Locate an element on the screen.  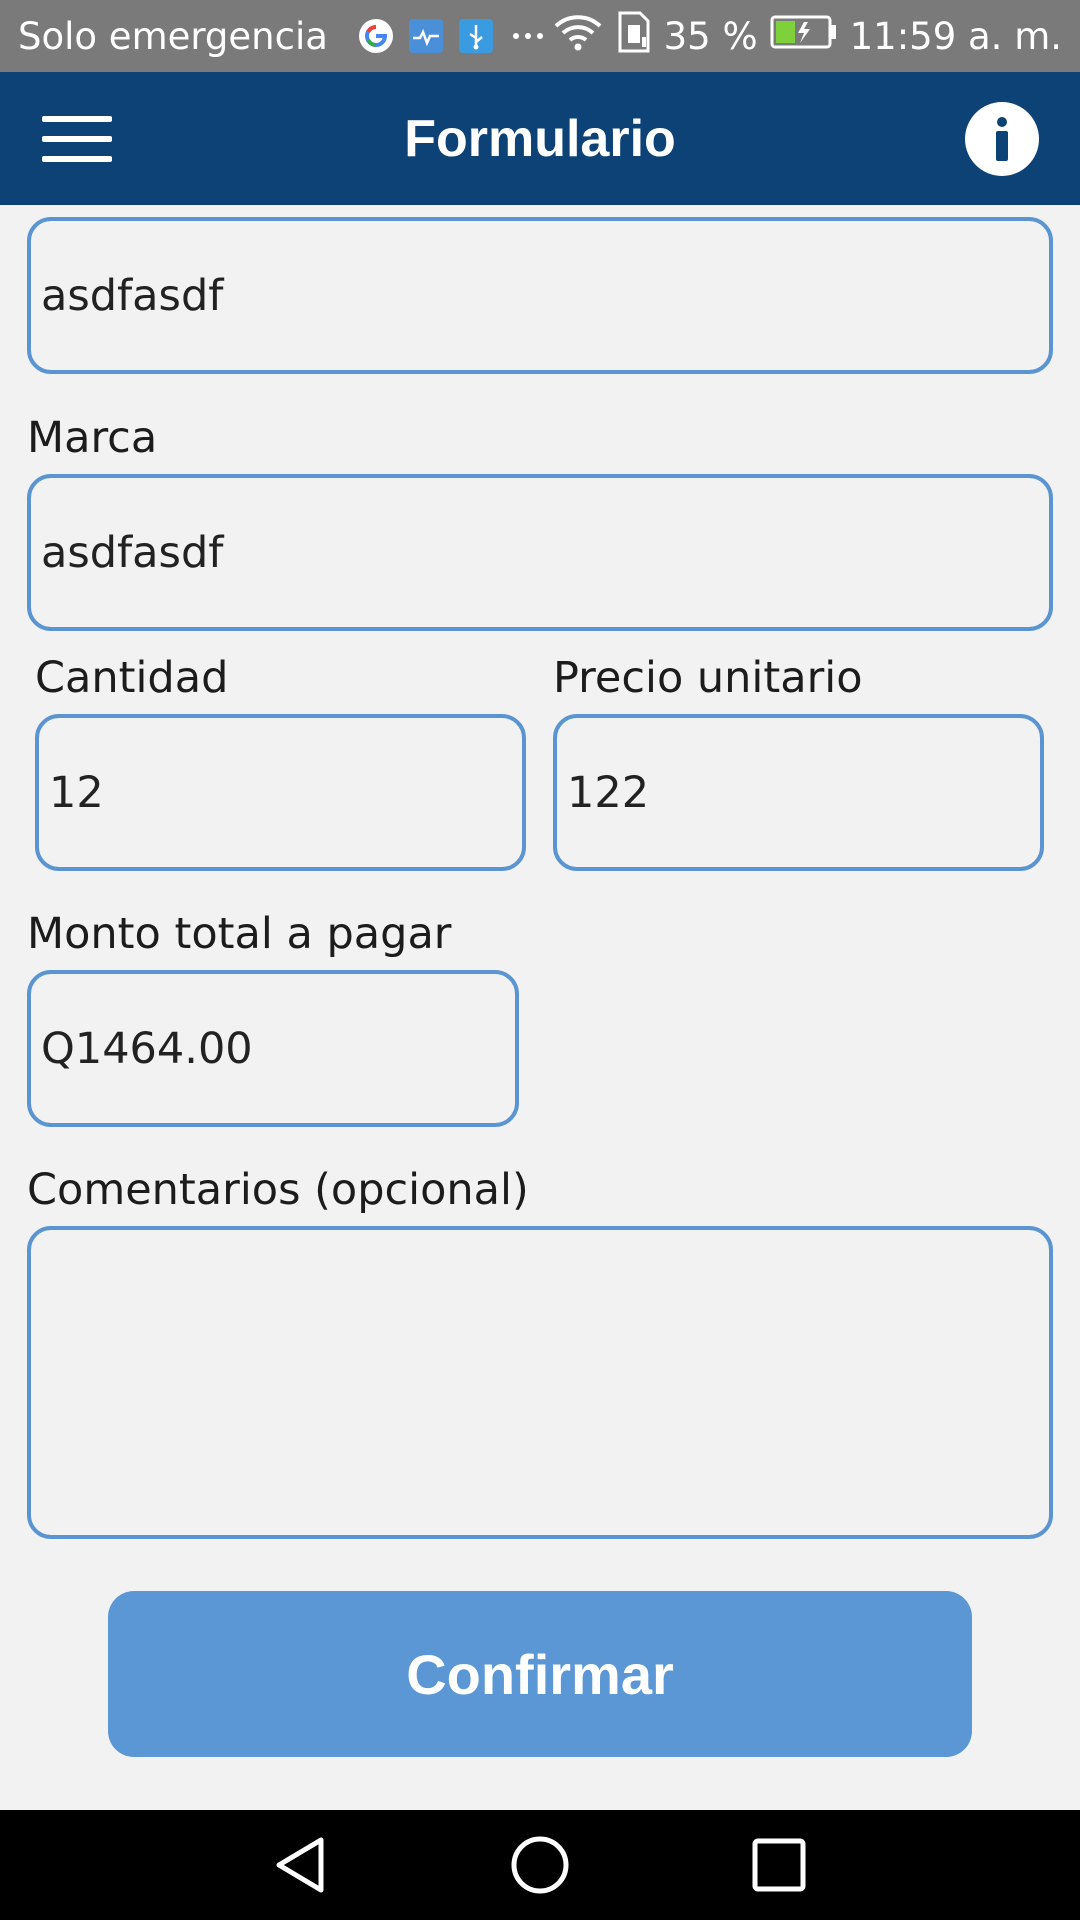
cantidad-field: 12 is located at coordinates (280, 792).